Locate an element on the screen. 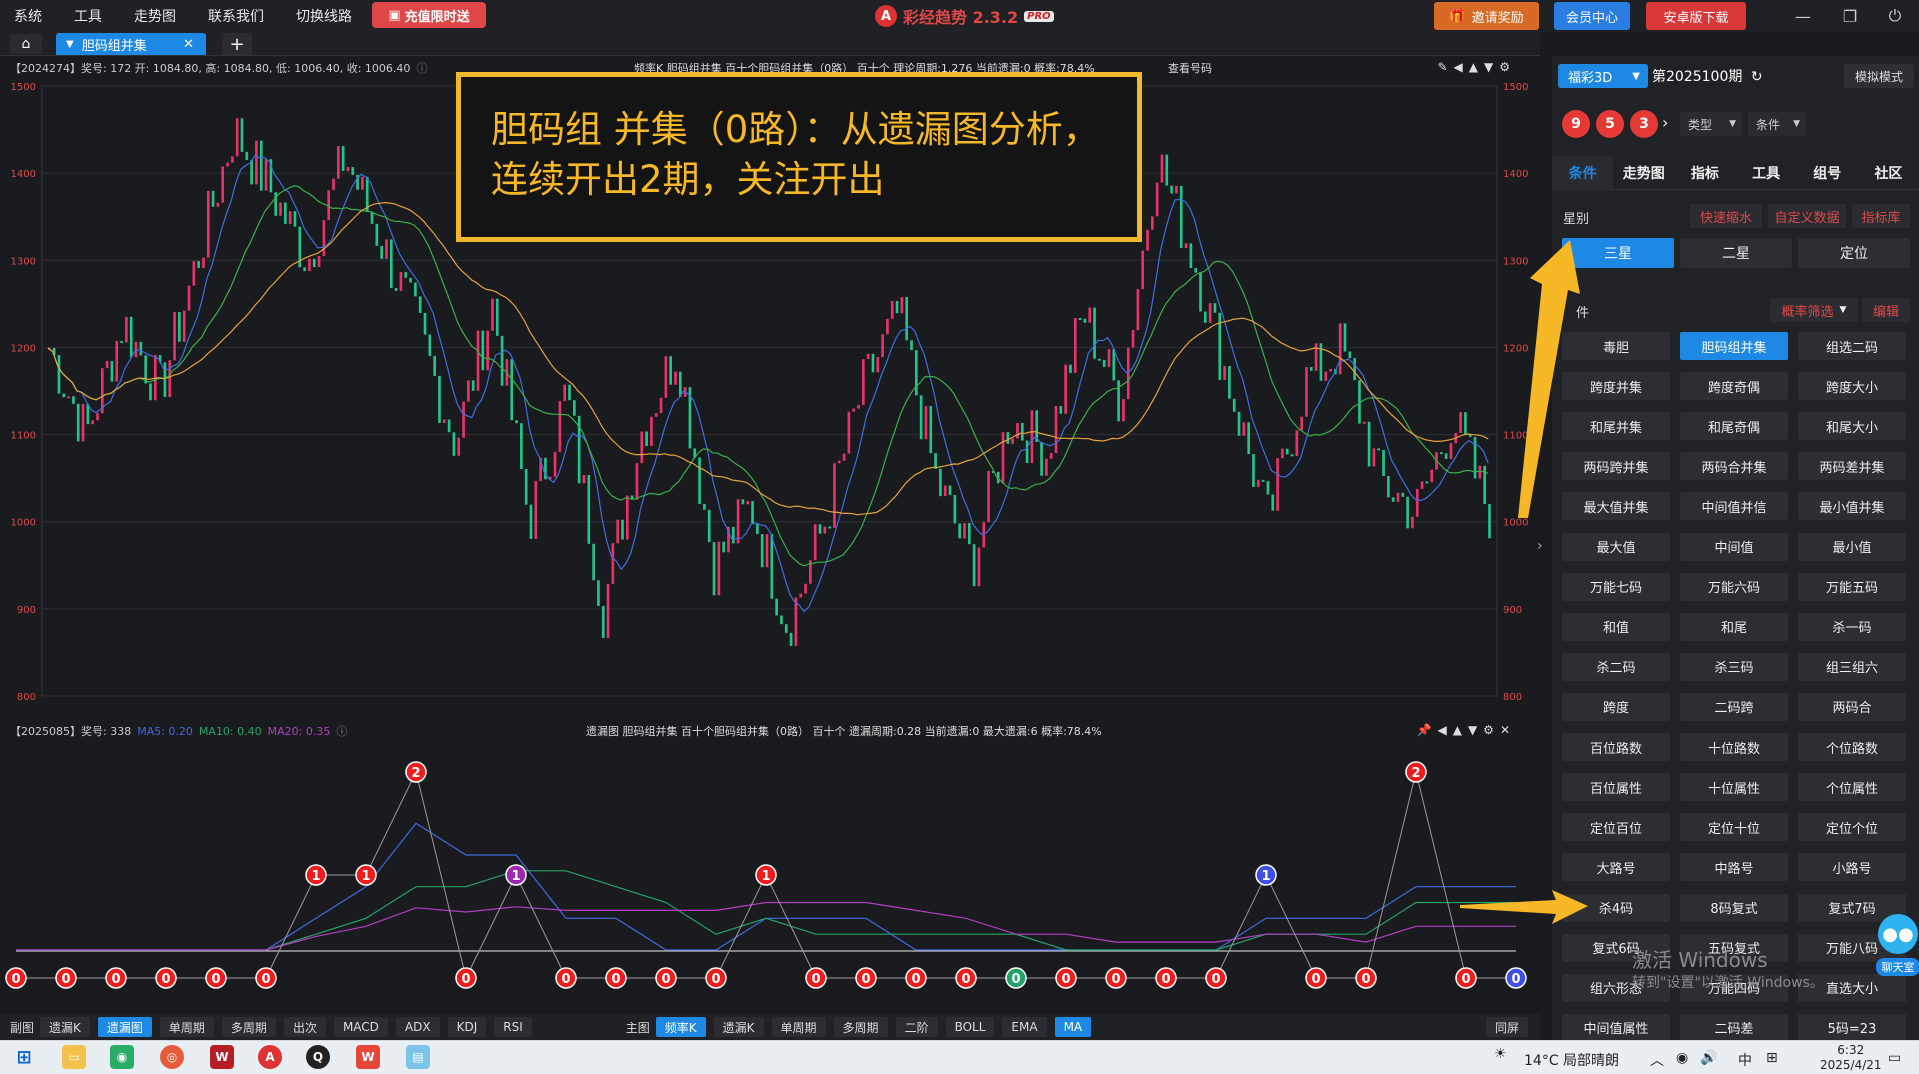 The width and height of the screenshot is (1919, 1074). sub-chart-button: 出次 is located at coordinates (304, 1027).